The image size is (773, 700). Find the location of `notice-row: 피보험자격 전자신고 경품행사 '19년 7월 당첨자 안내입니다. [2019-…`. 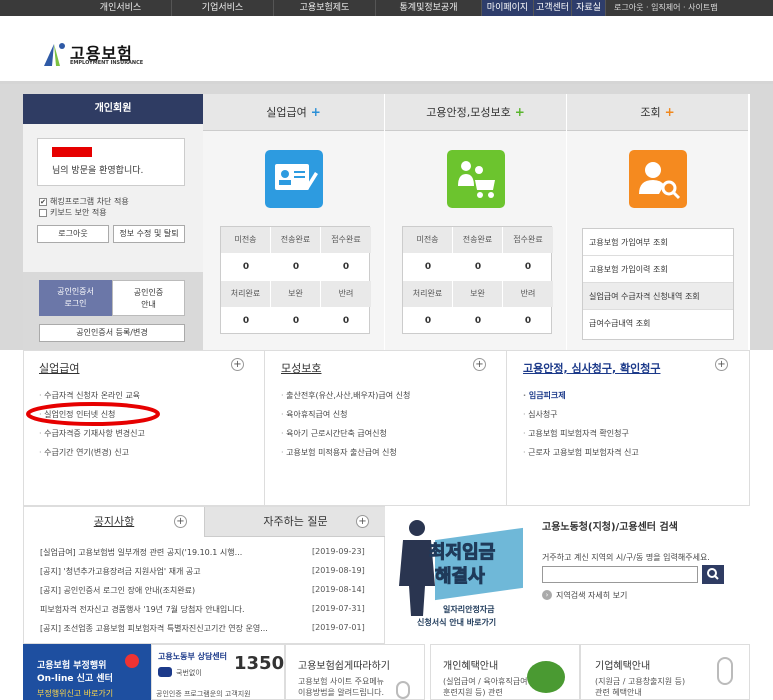

notice-row: 피보험자격 전자신고 경품행사 '19년 7월 당첨자 안내입니다. [2019-… is located at coordinates (205, 609).